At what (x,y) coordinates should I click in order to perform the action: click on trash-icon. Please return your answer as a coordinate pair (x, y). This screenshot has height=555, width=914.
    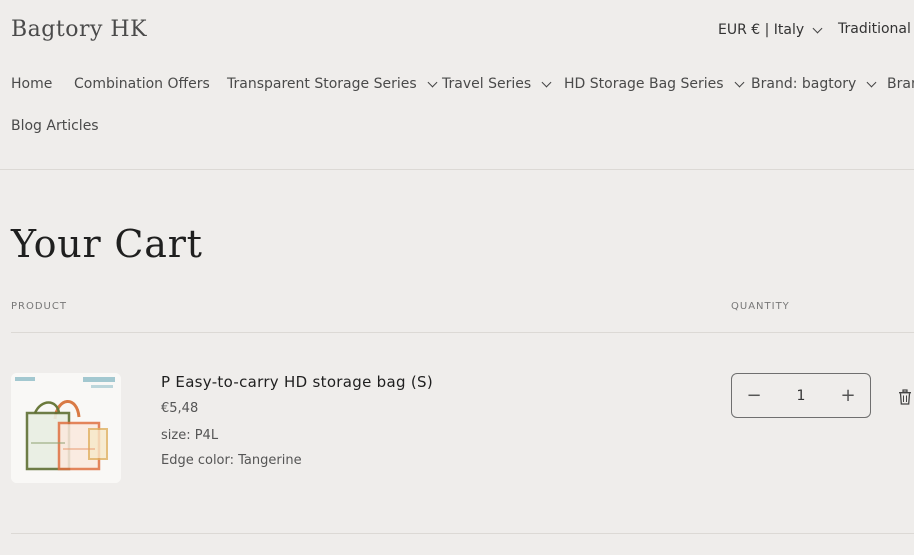
    Looking at the image, I should click on (905, 397).